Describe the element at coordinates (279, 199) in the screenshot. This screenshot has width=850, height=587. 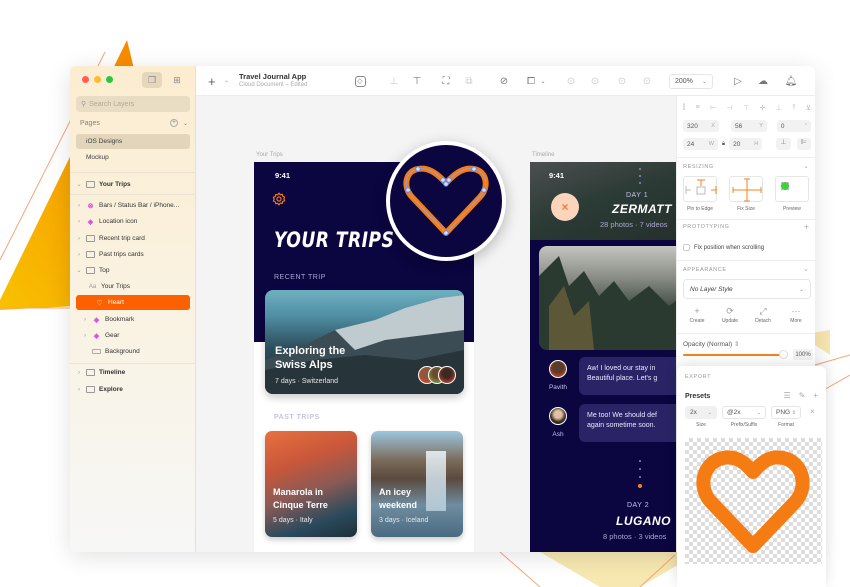
I see `gear-icon` at that location.